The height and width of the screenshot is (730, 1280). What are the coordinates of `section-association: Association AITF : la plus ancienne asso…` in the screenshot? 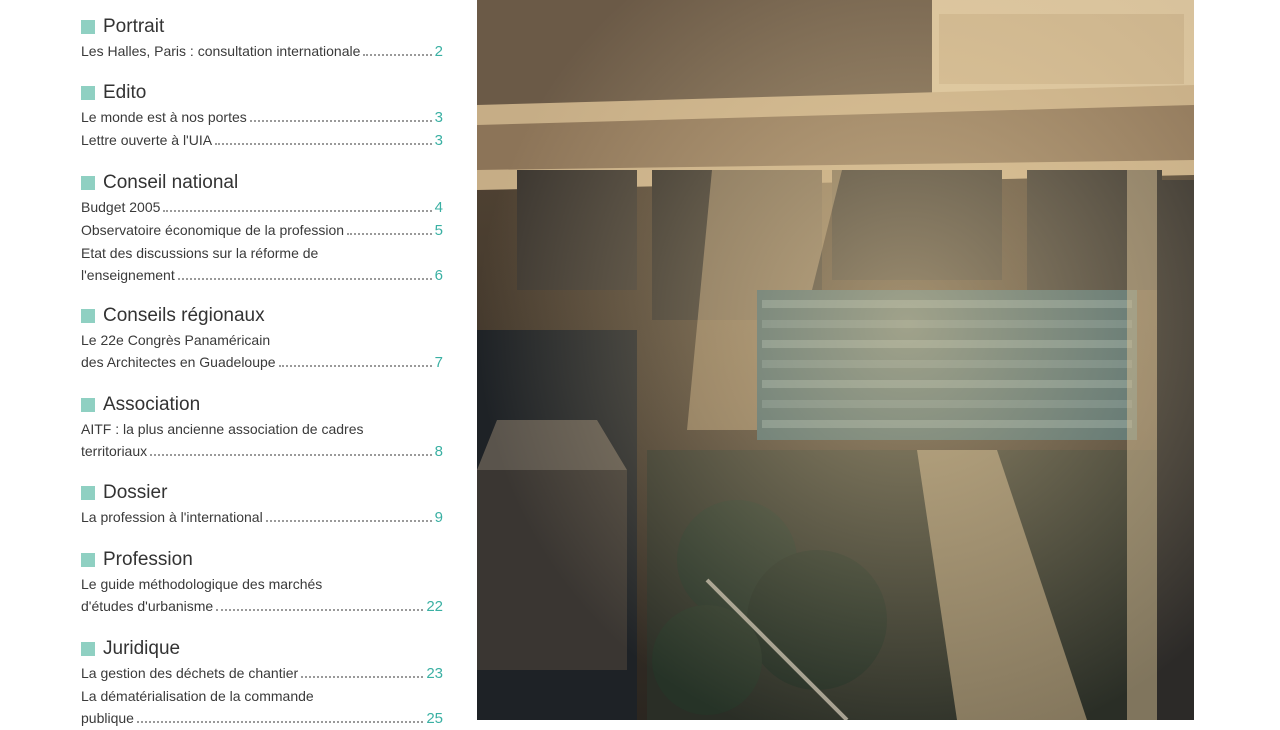 It's located at (262, 436).